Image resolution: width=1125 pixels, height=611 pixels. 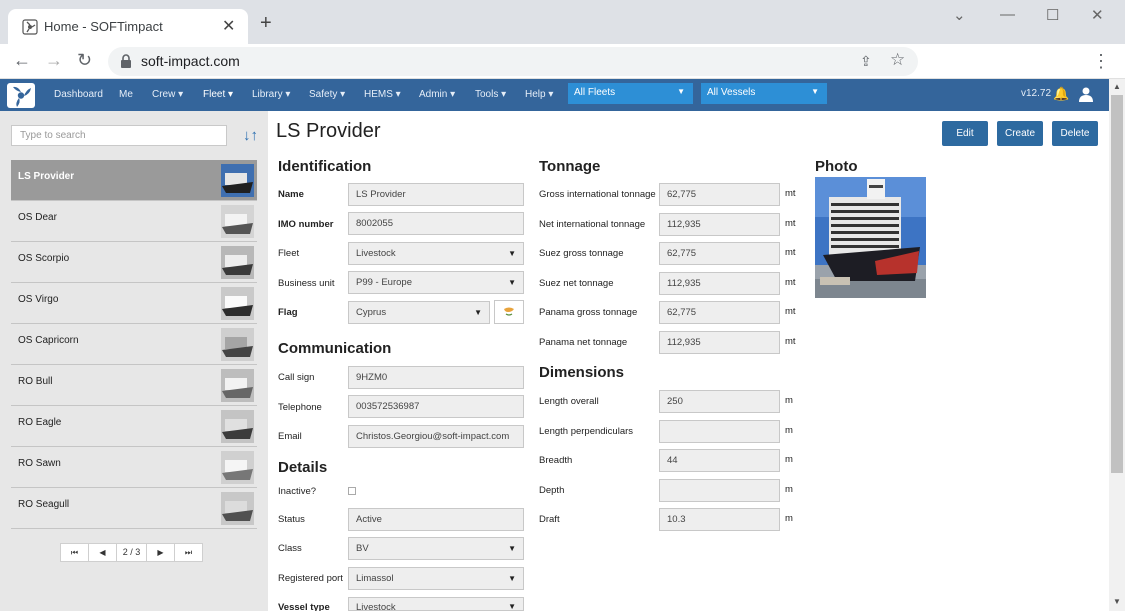 What do you see at coordinates (581, 253) in the screenshot?
I see `tonnage-label: Suez gross tonnage` at bounding box center [581, 253].